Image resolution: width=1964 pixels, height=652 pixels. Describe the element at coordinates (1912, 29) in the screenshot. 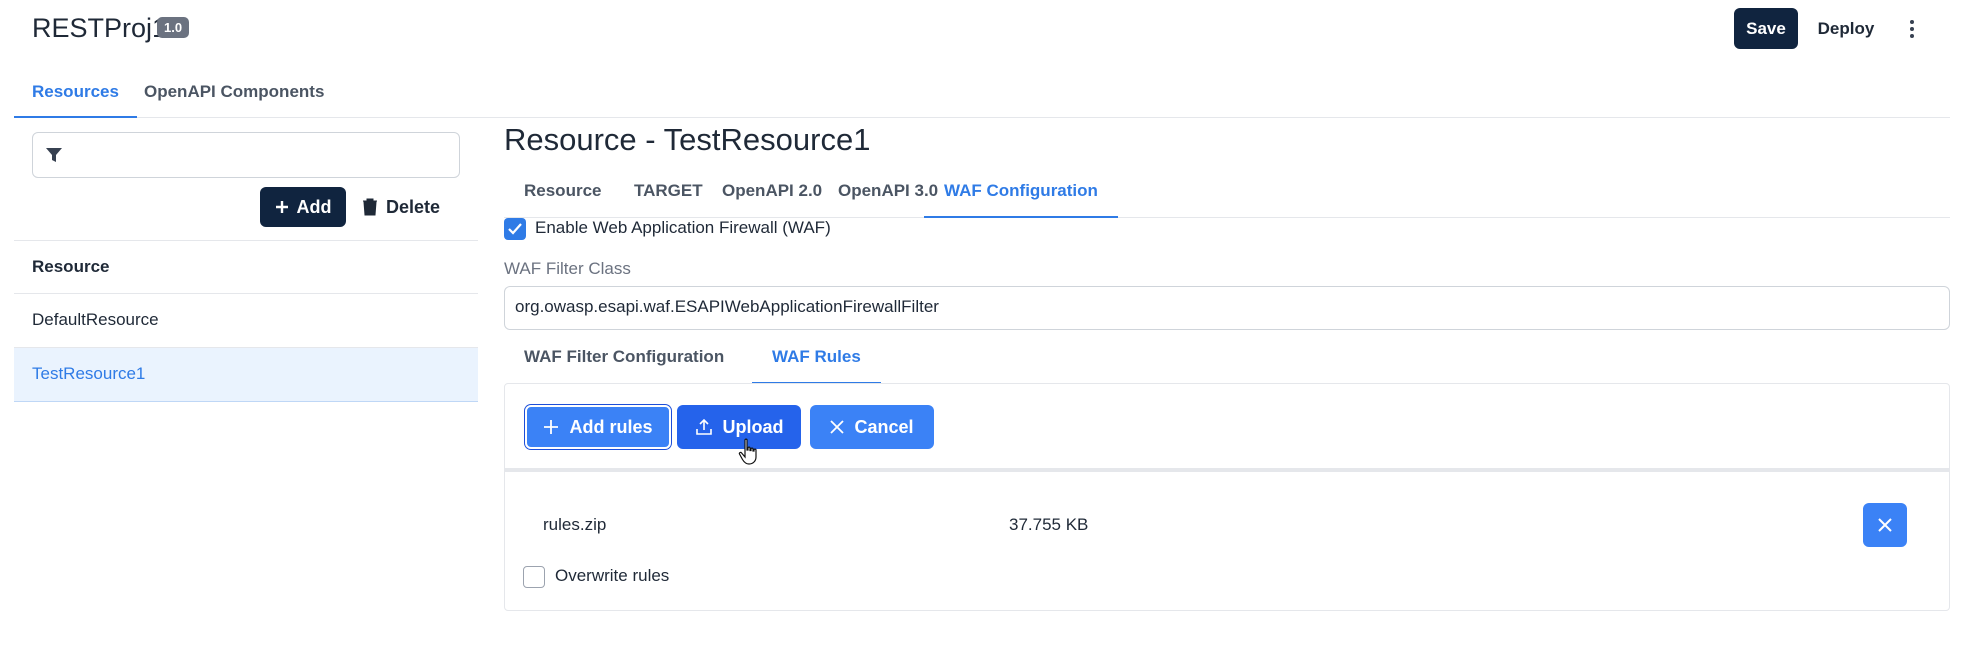

I see `kebab-menu-icon` at that location.